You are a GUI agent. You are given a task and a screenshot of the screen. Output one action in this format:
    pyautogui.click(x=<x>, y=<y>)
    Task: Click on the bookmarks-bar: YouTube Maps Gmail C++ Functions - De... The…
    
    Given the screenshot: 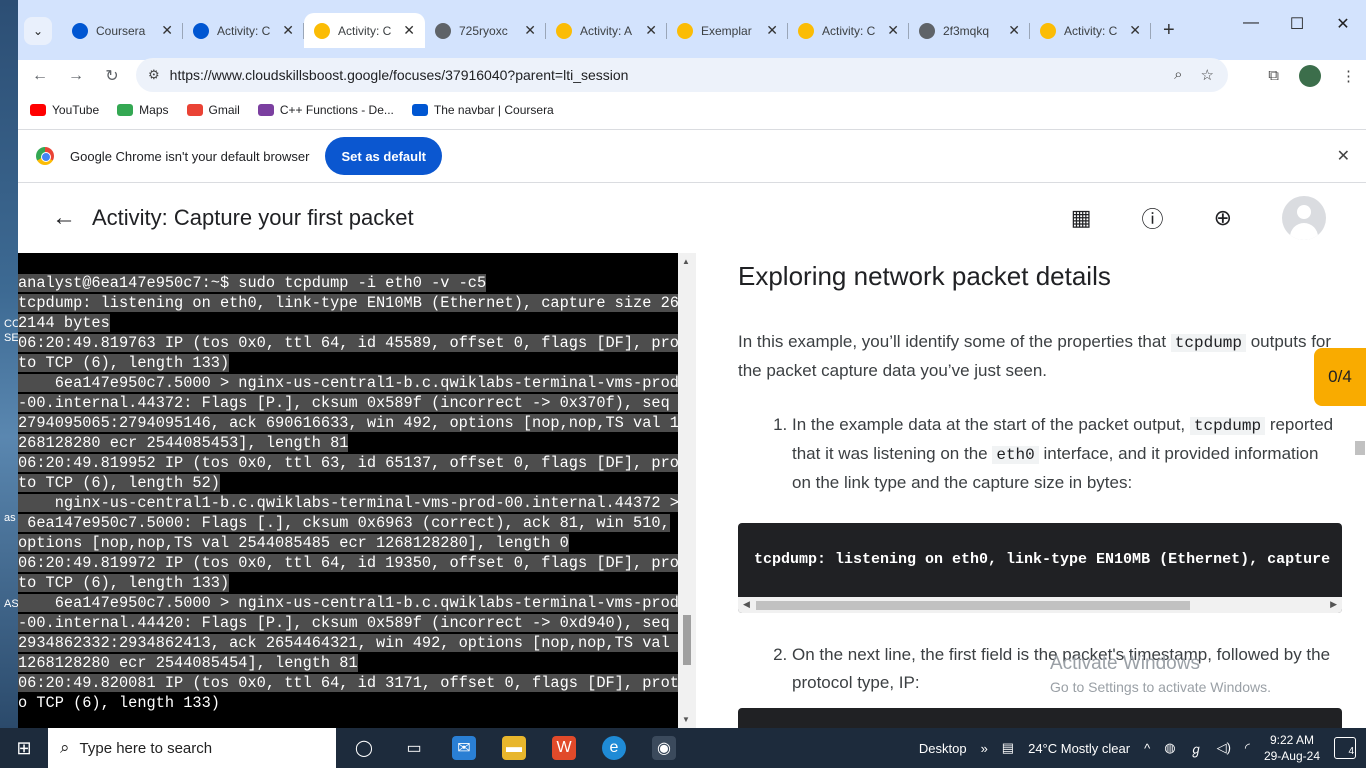 What is the action you would take?
    pyautogui.click(x=692, y=110)
    